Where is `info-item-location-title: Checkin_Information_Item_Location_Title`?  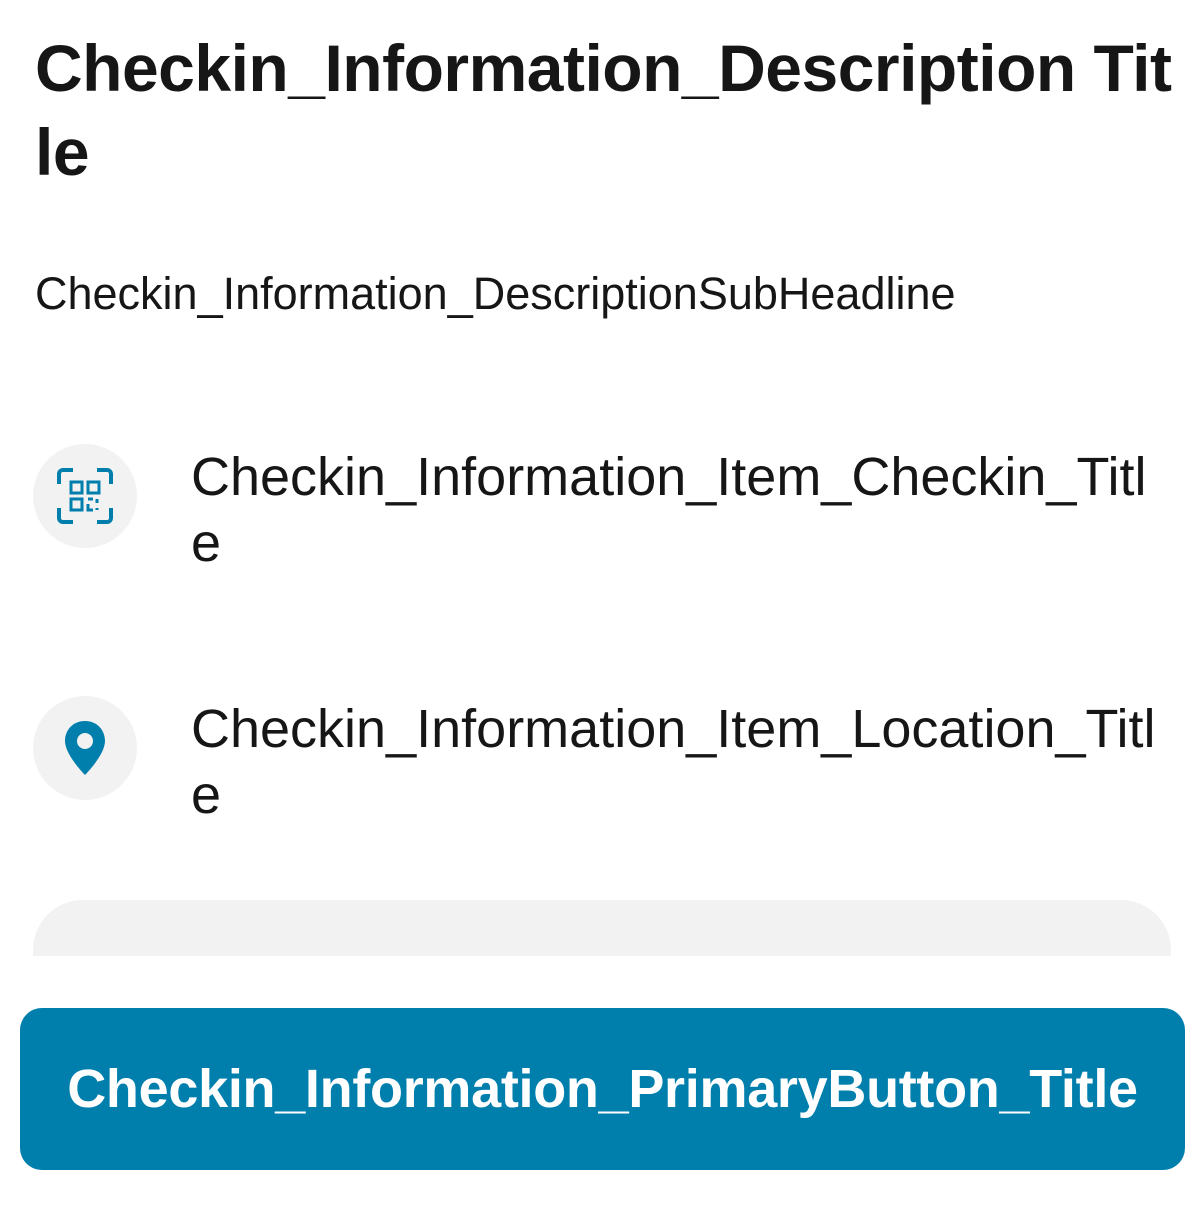 info-item-location-title: Checkin_Information_Item_Location_Title is located at coordinates (673, 762).